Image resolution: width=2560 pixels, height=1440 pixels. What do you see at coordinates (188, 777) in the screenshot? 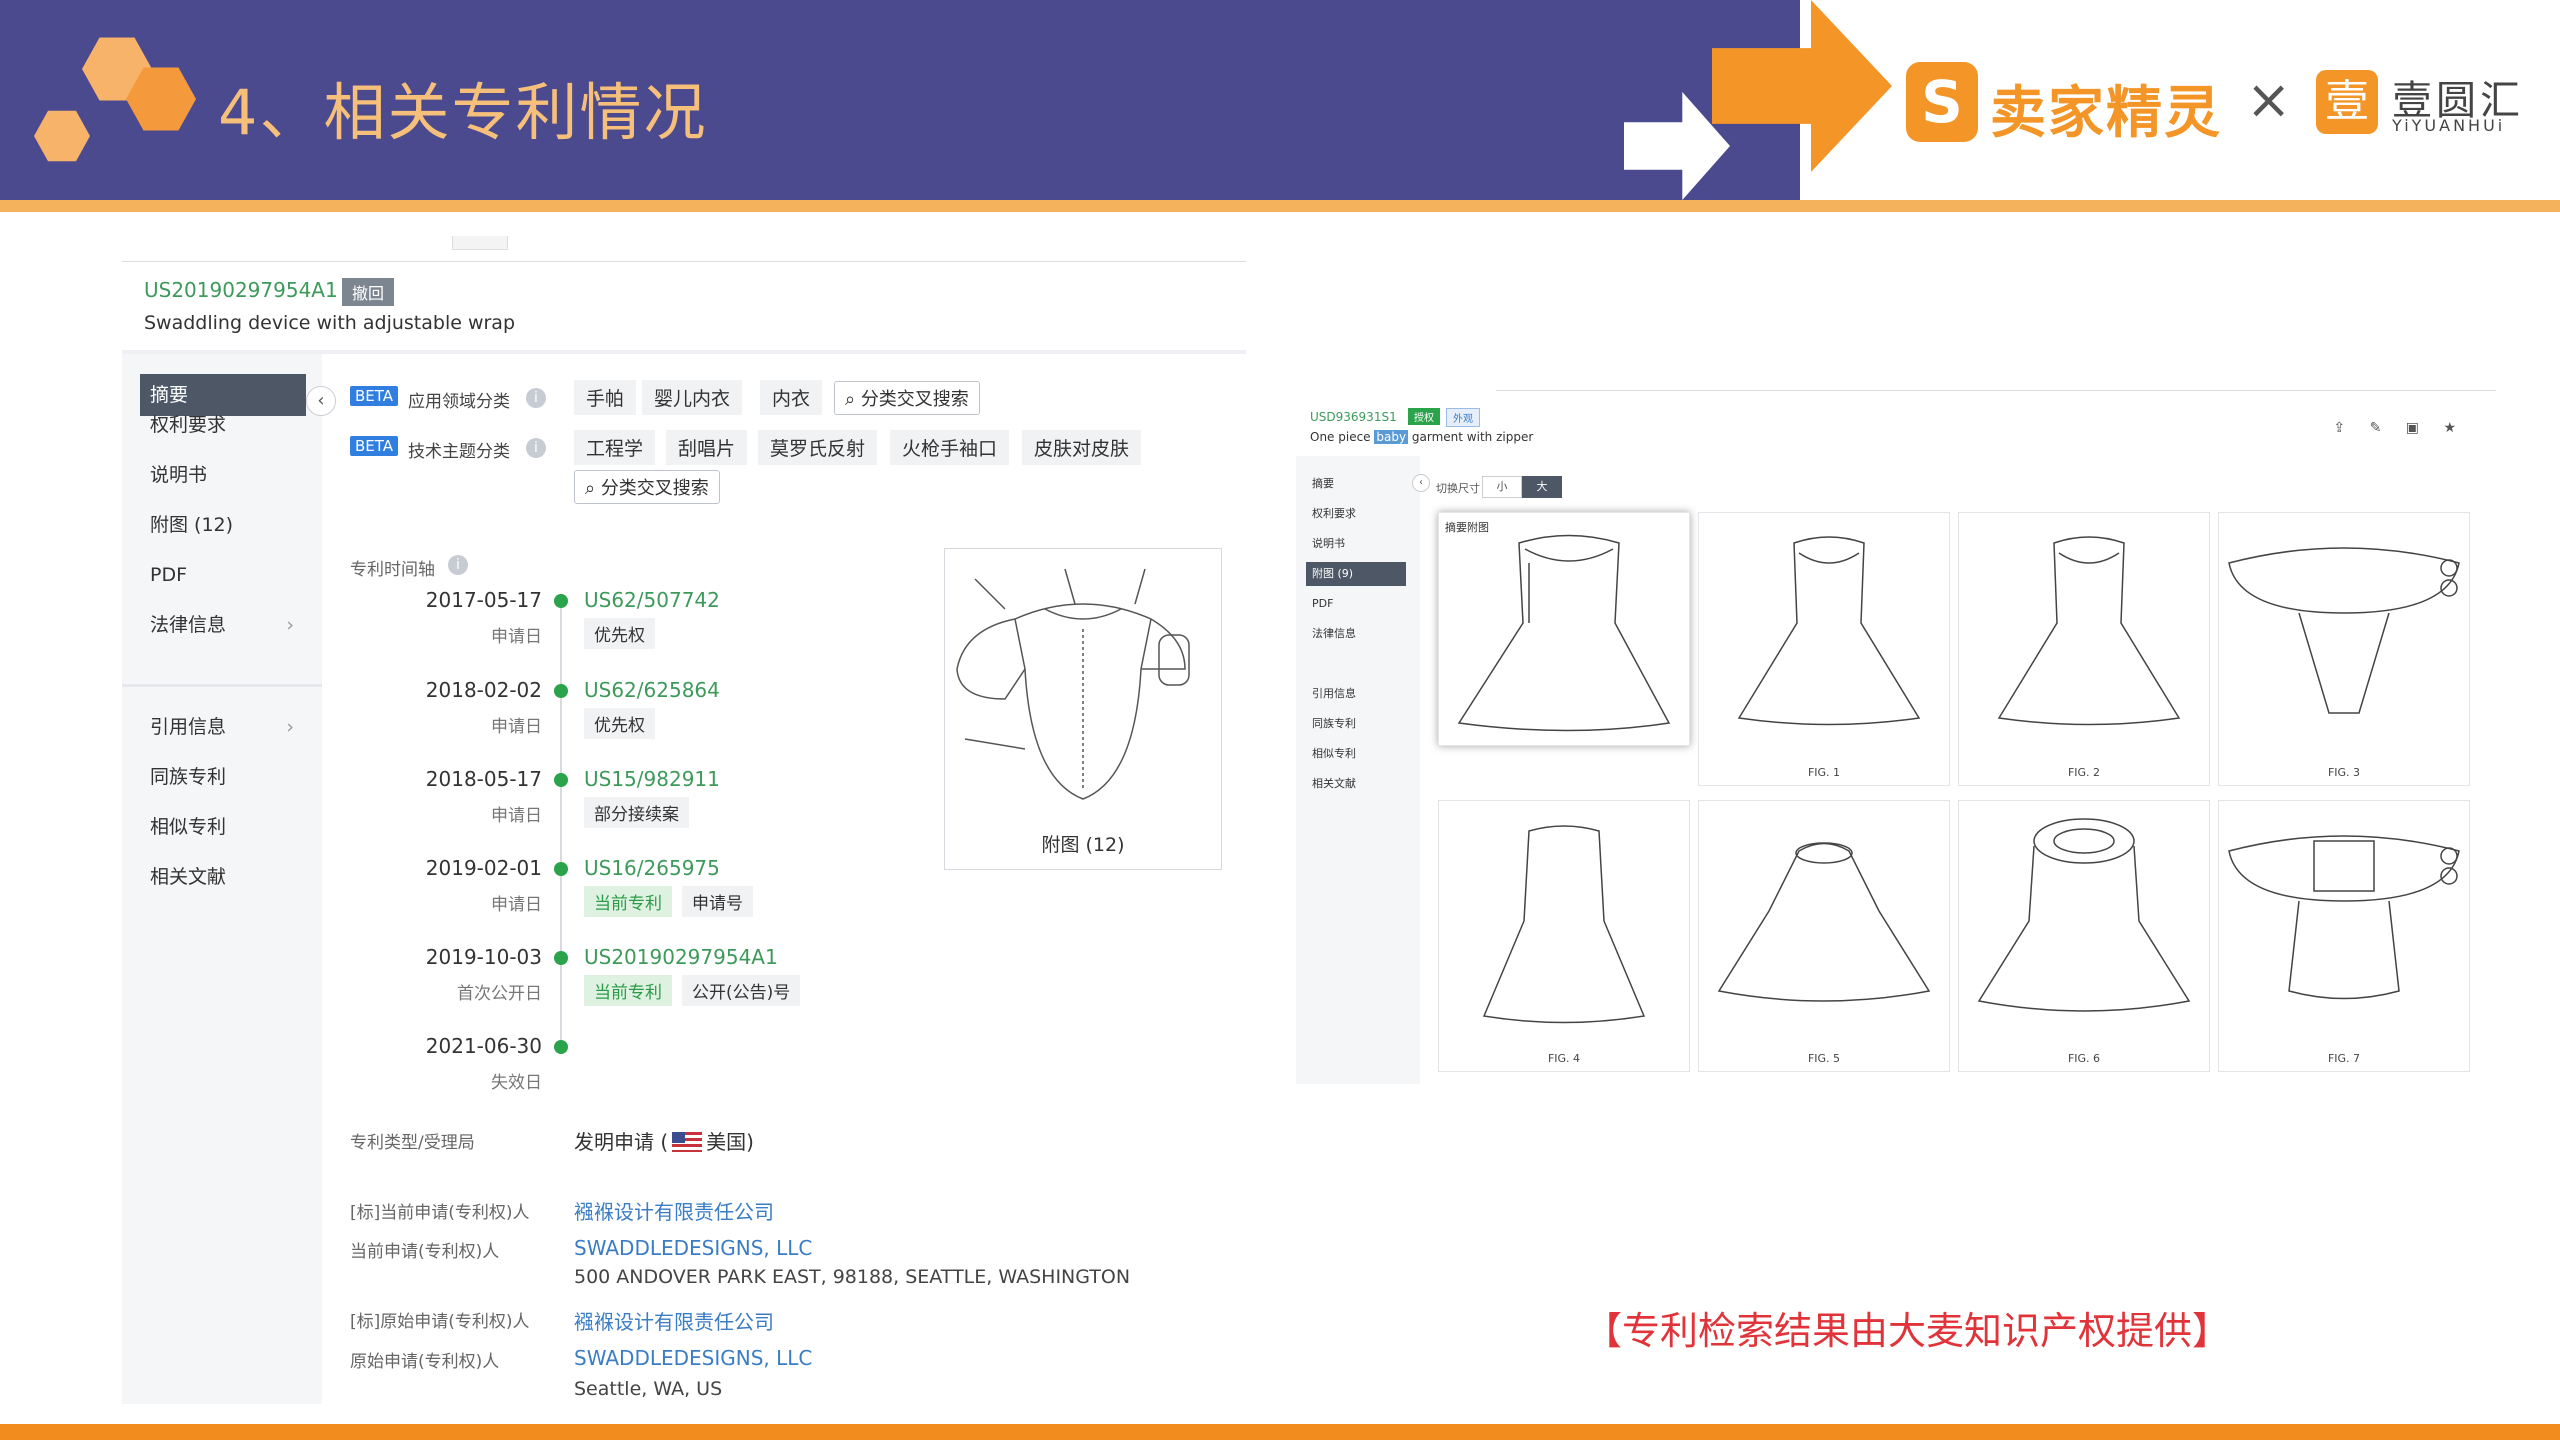
I see `sidebar-item-label: 同族专利` at bounding box center [188, 777].